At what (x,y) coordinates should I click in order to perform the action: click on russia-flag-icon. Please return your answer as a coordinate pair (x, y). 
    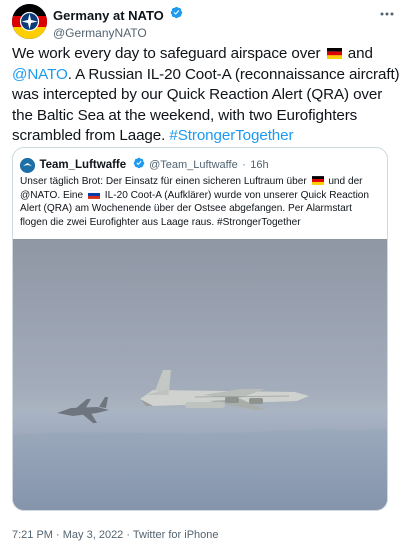
    Looking at the image, I should click on (94, 194).